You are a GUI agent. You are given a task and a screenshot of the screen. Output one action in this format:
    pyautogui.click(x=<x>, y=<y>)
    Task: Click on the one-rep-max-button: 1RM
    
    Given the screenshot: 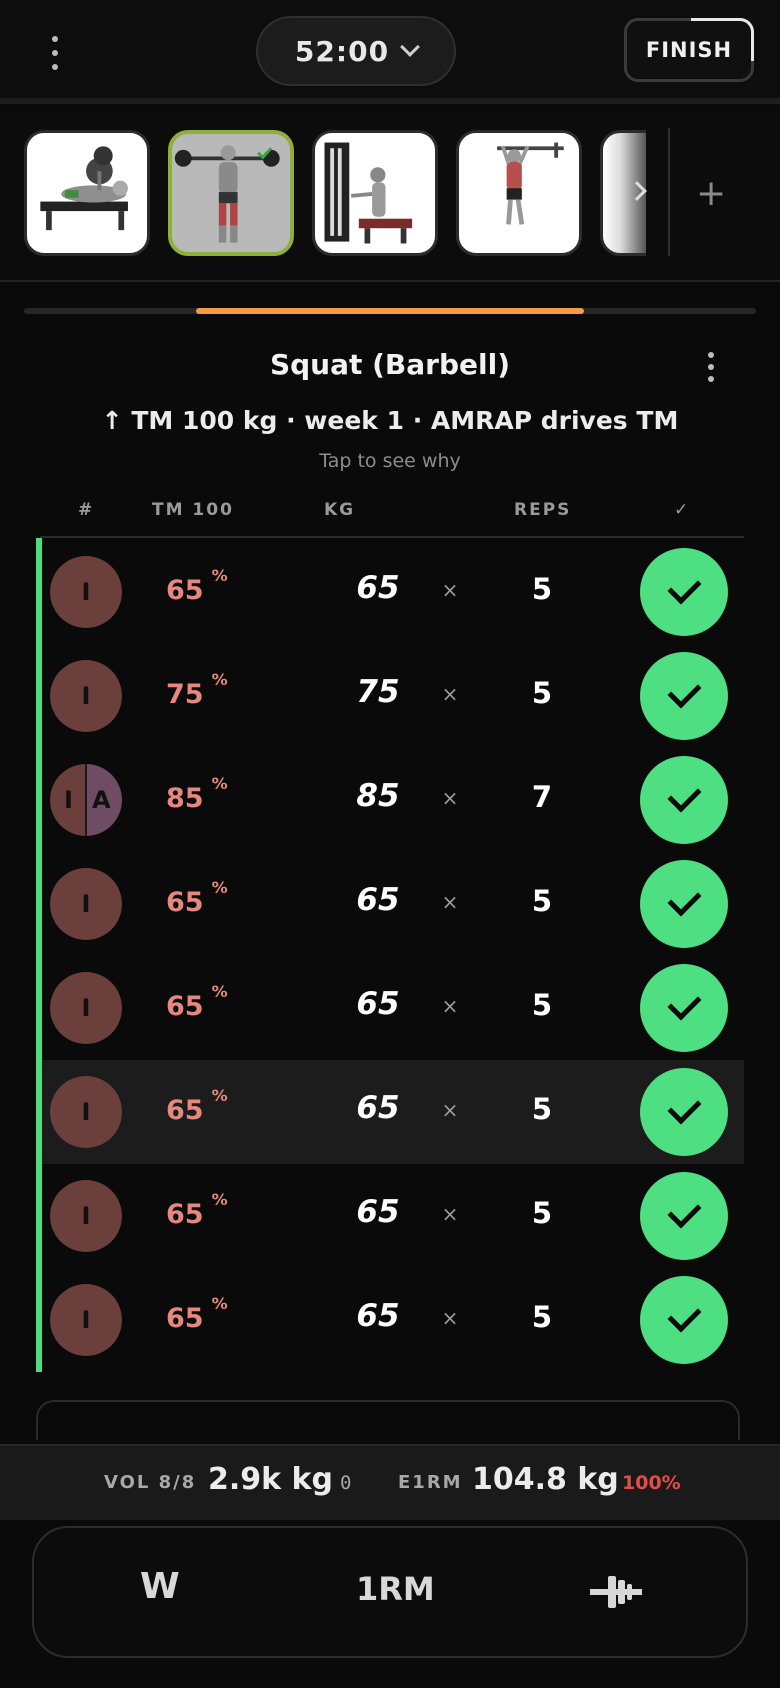 What is the action you would take?
    pyautogui.click(x=395, y=1589)
    